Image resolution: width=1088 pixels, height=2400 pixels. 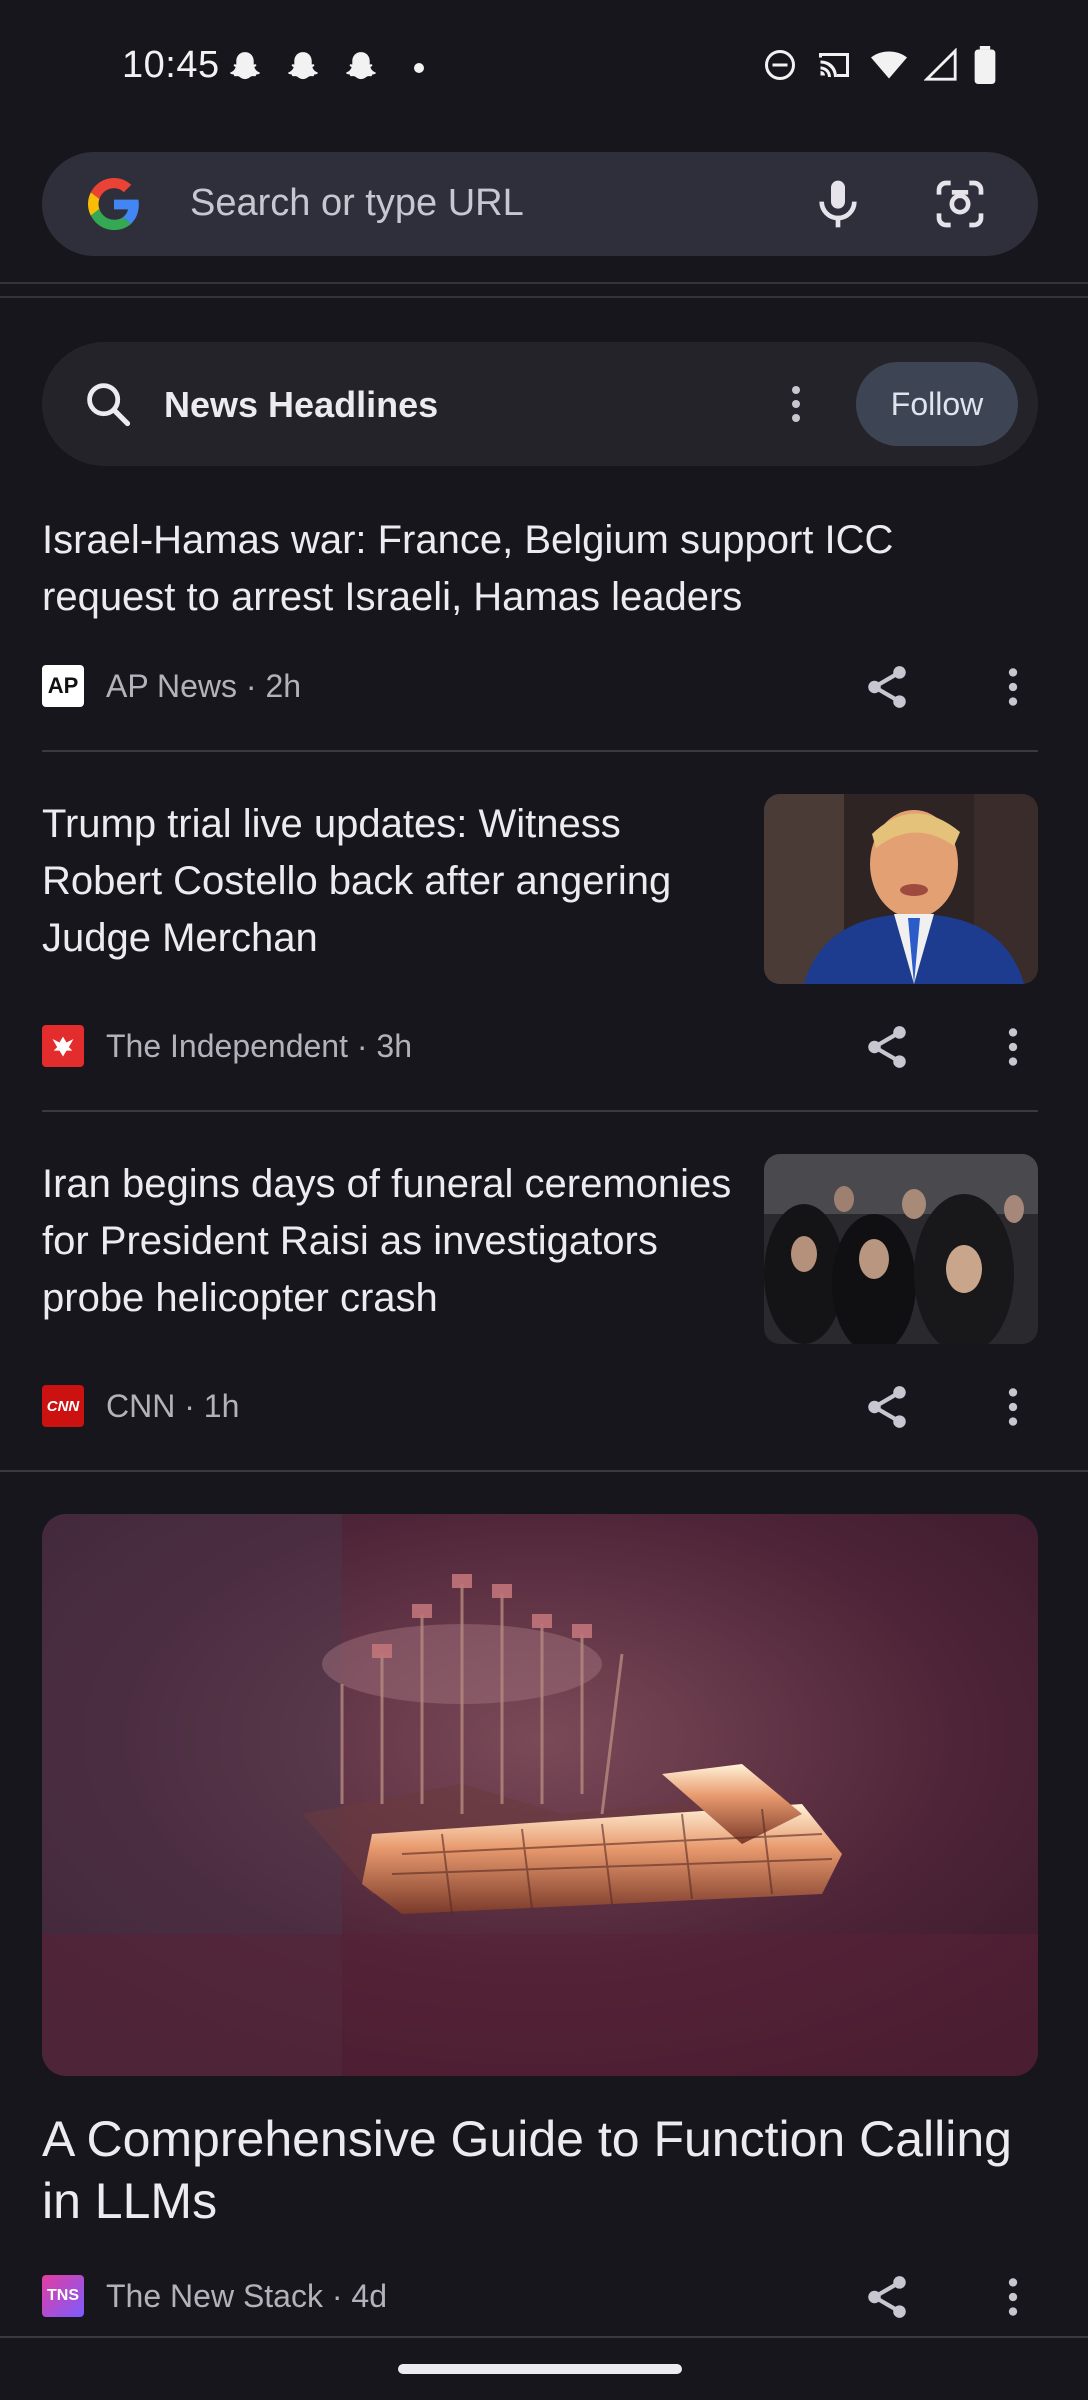 I want to click on battery-icon, so click(x=985, y=65).